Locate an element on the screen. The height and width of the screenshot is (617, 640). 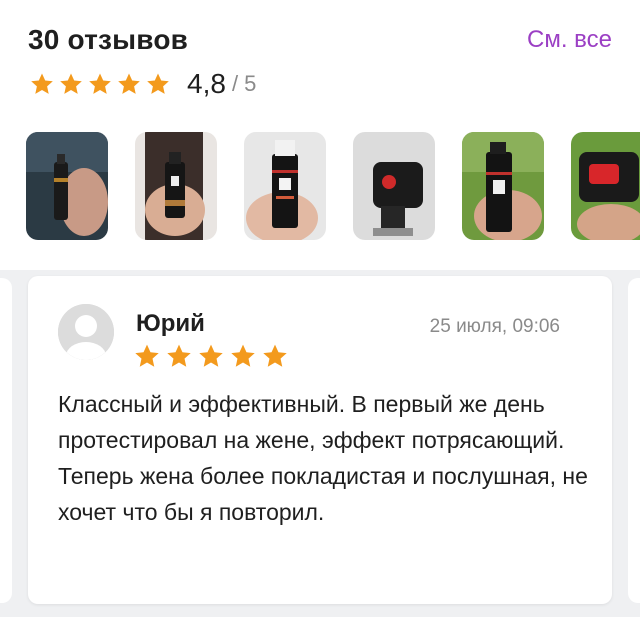
spray-photo-1-icon is located at coordinates (67, 186).